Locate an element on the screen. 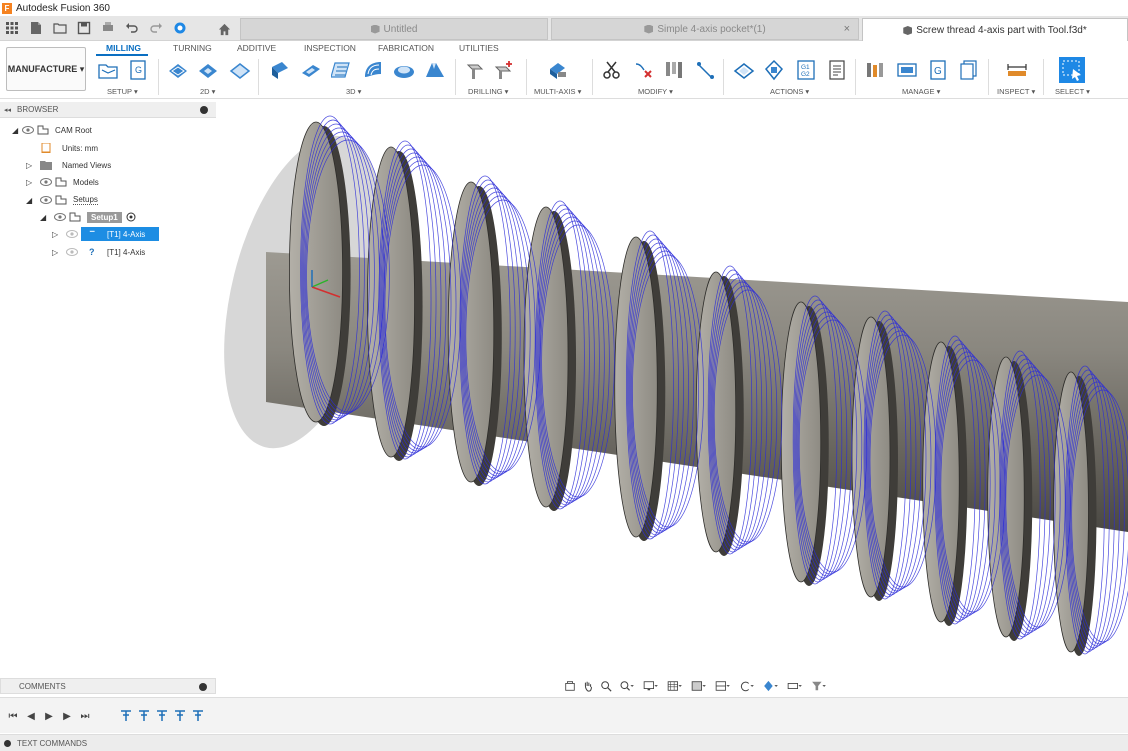  group-label-actions: ACTIONS ▾ is located at coordinates (789, 91).